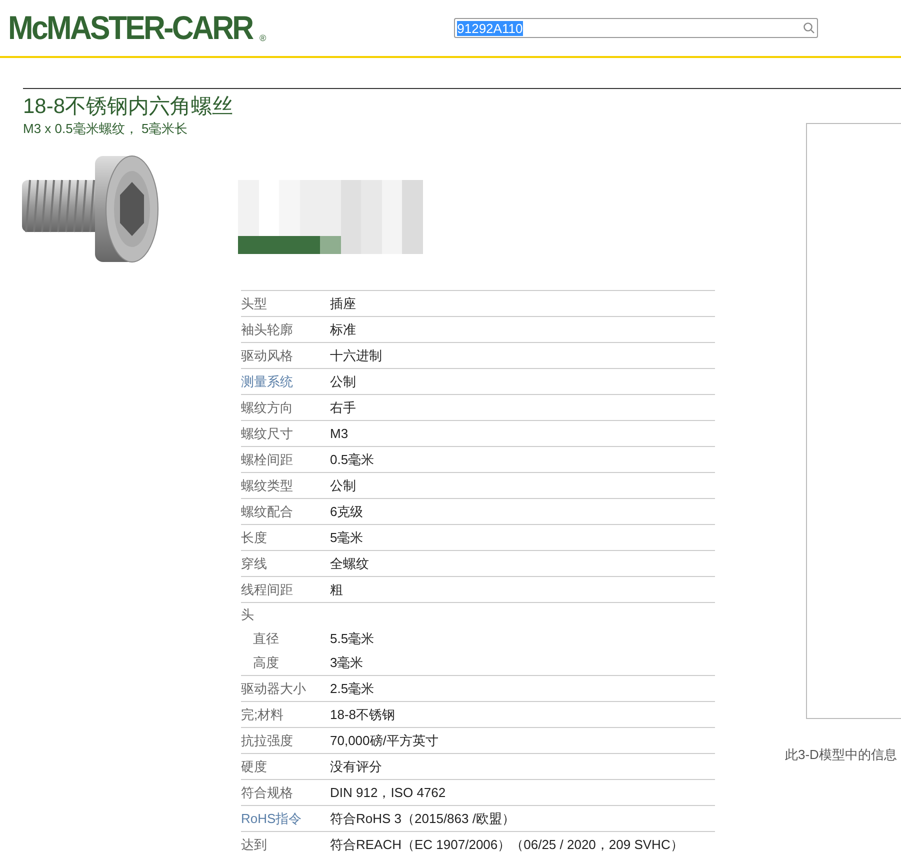  Describe the element at coordinates (349, 563) in the screenshot. I see `spec-value: 全螺纹` at that location.